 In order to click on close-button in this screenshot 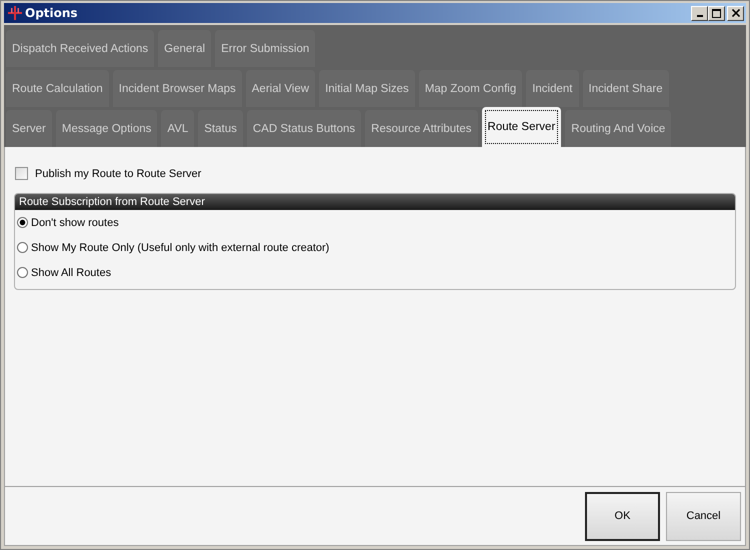, I will do `click(735, 13)`.